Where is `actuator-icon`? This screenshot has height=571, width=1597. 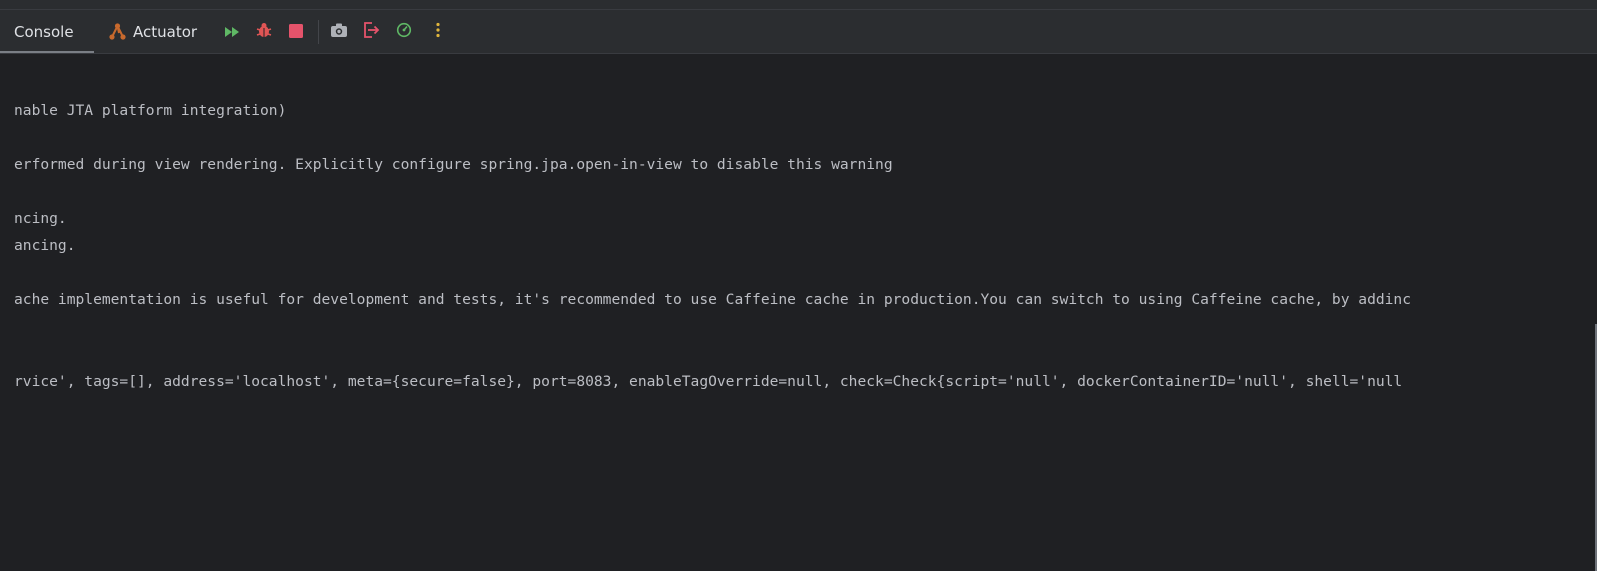
actuator-icon is located at coordinates (117, 31).